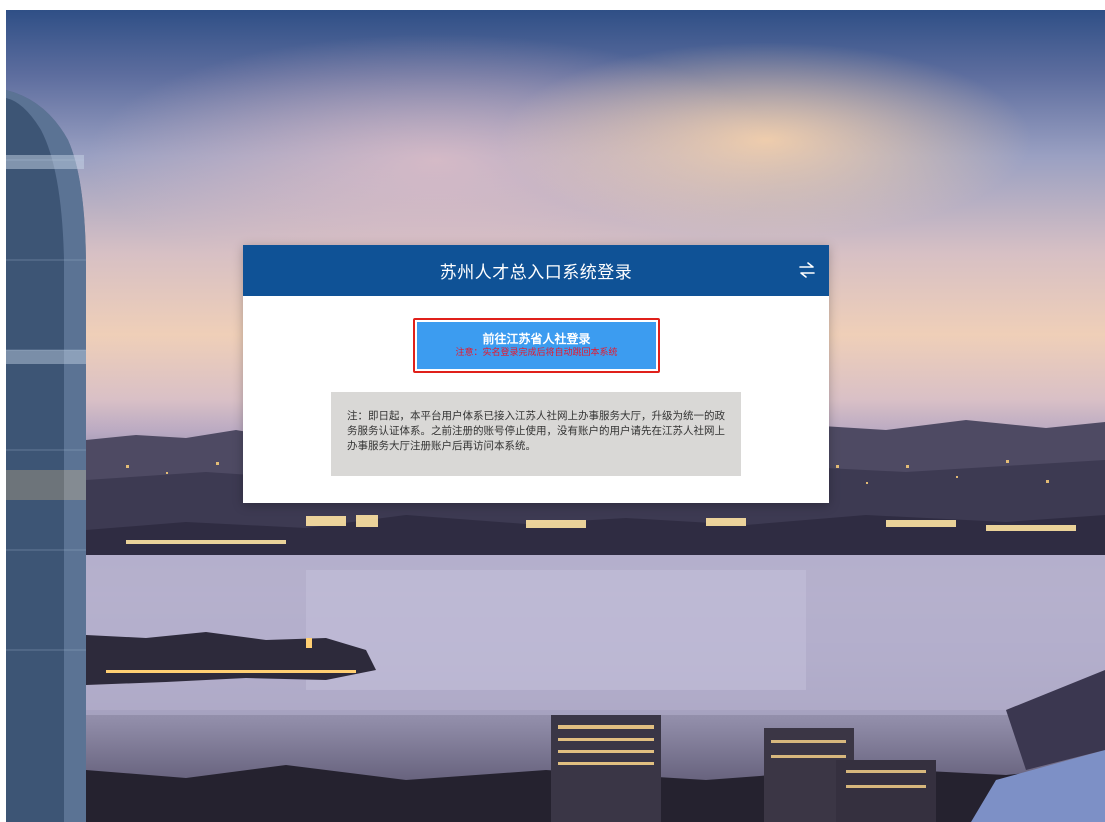 The height and width of the screenshot is (822, 1105). Describe the element at coordinates (807, 270) in the screenshot. I see `switch-arrows-icon` at that location.